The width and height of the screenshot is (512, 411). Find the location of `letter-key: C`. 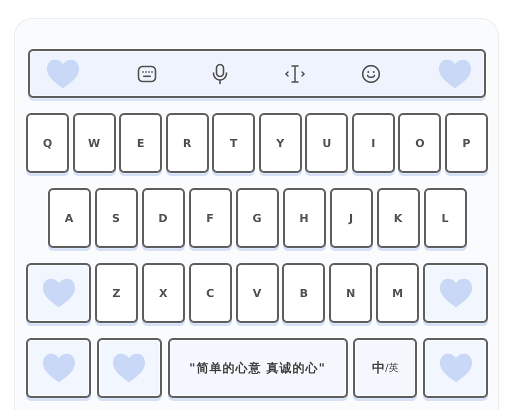

letter-key: C is located at coordinates (210, 293).